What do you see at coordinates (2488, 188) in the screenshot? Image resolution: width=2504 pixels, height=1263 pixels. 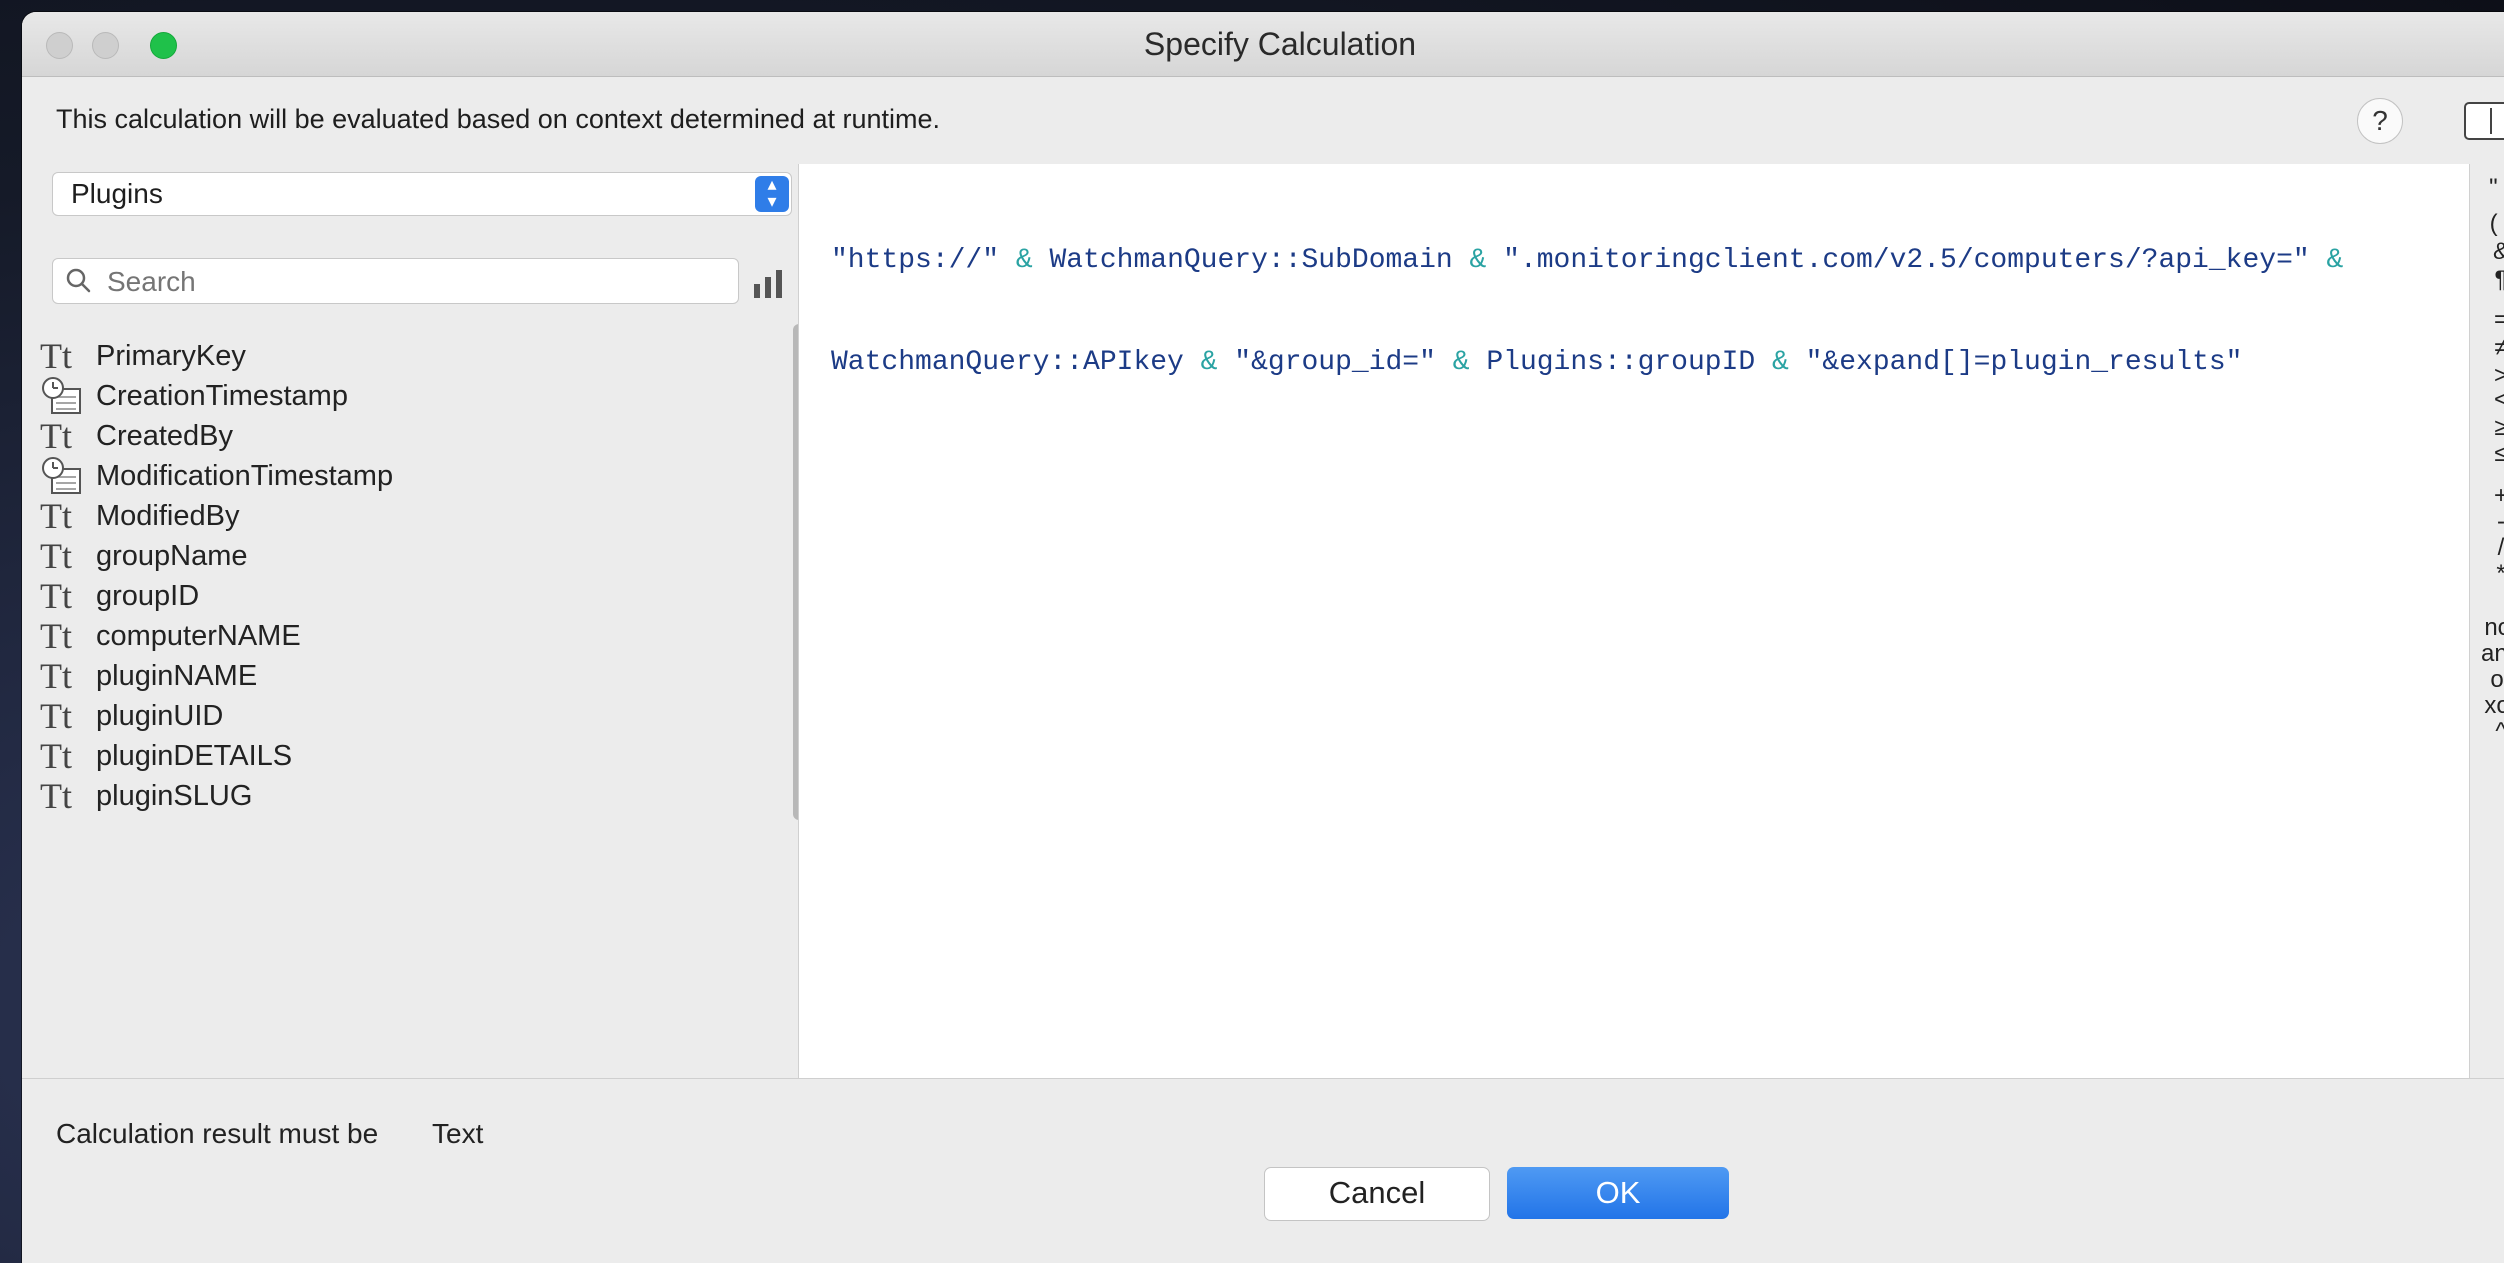 I see `operator-item: " "` at bounding box center [2488, 188].